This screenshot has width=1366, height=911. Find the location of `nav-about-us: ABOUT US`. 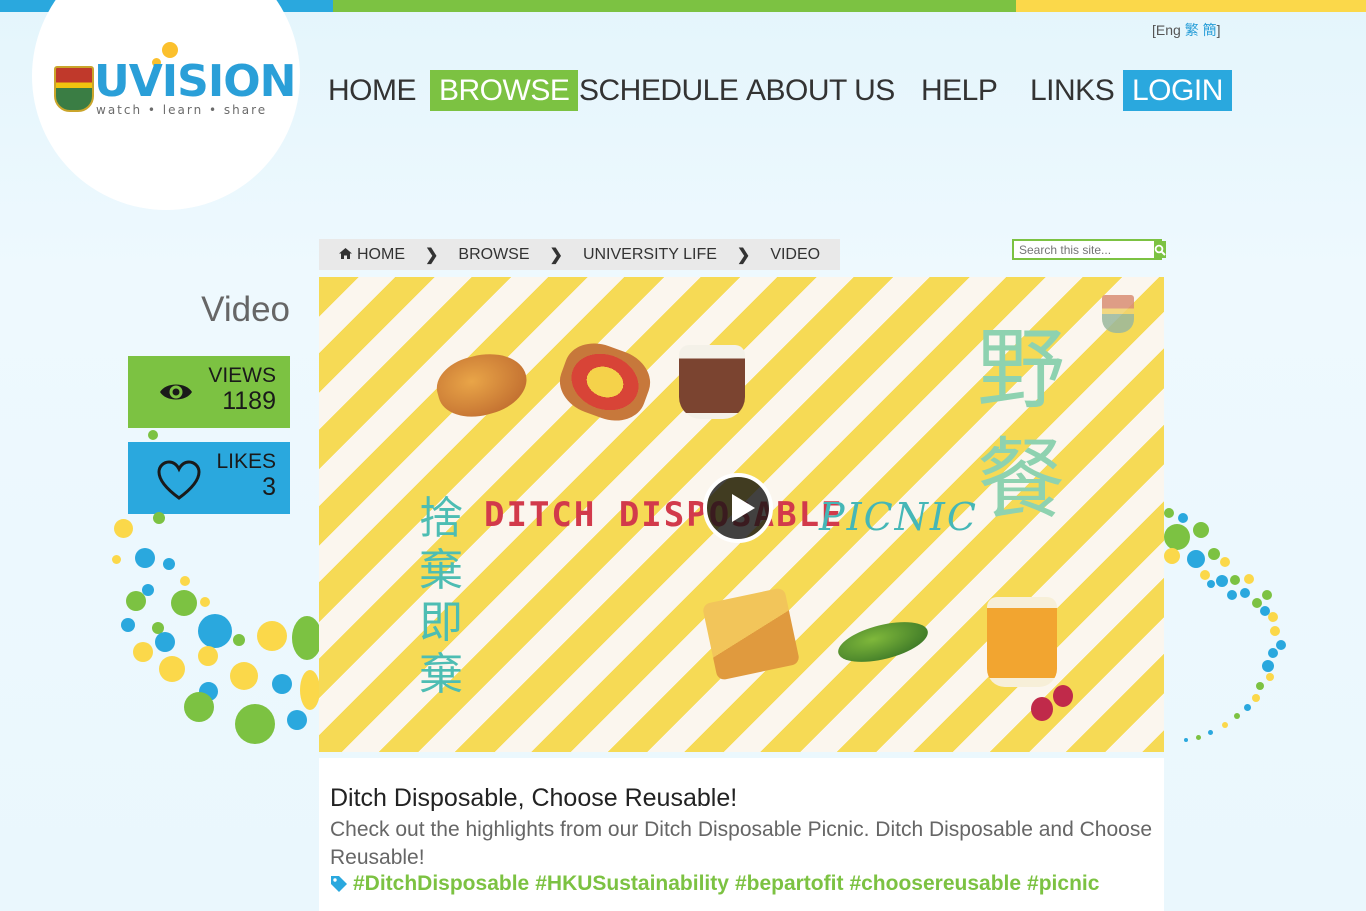

nav-about-us: ABOUT US is located at coordinates (820, 90).